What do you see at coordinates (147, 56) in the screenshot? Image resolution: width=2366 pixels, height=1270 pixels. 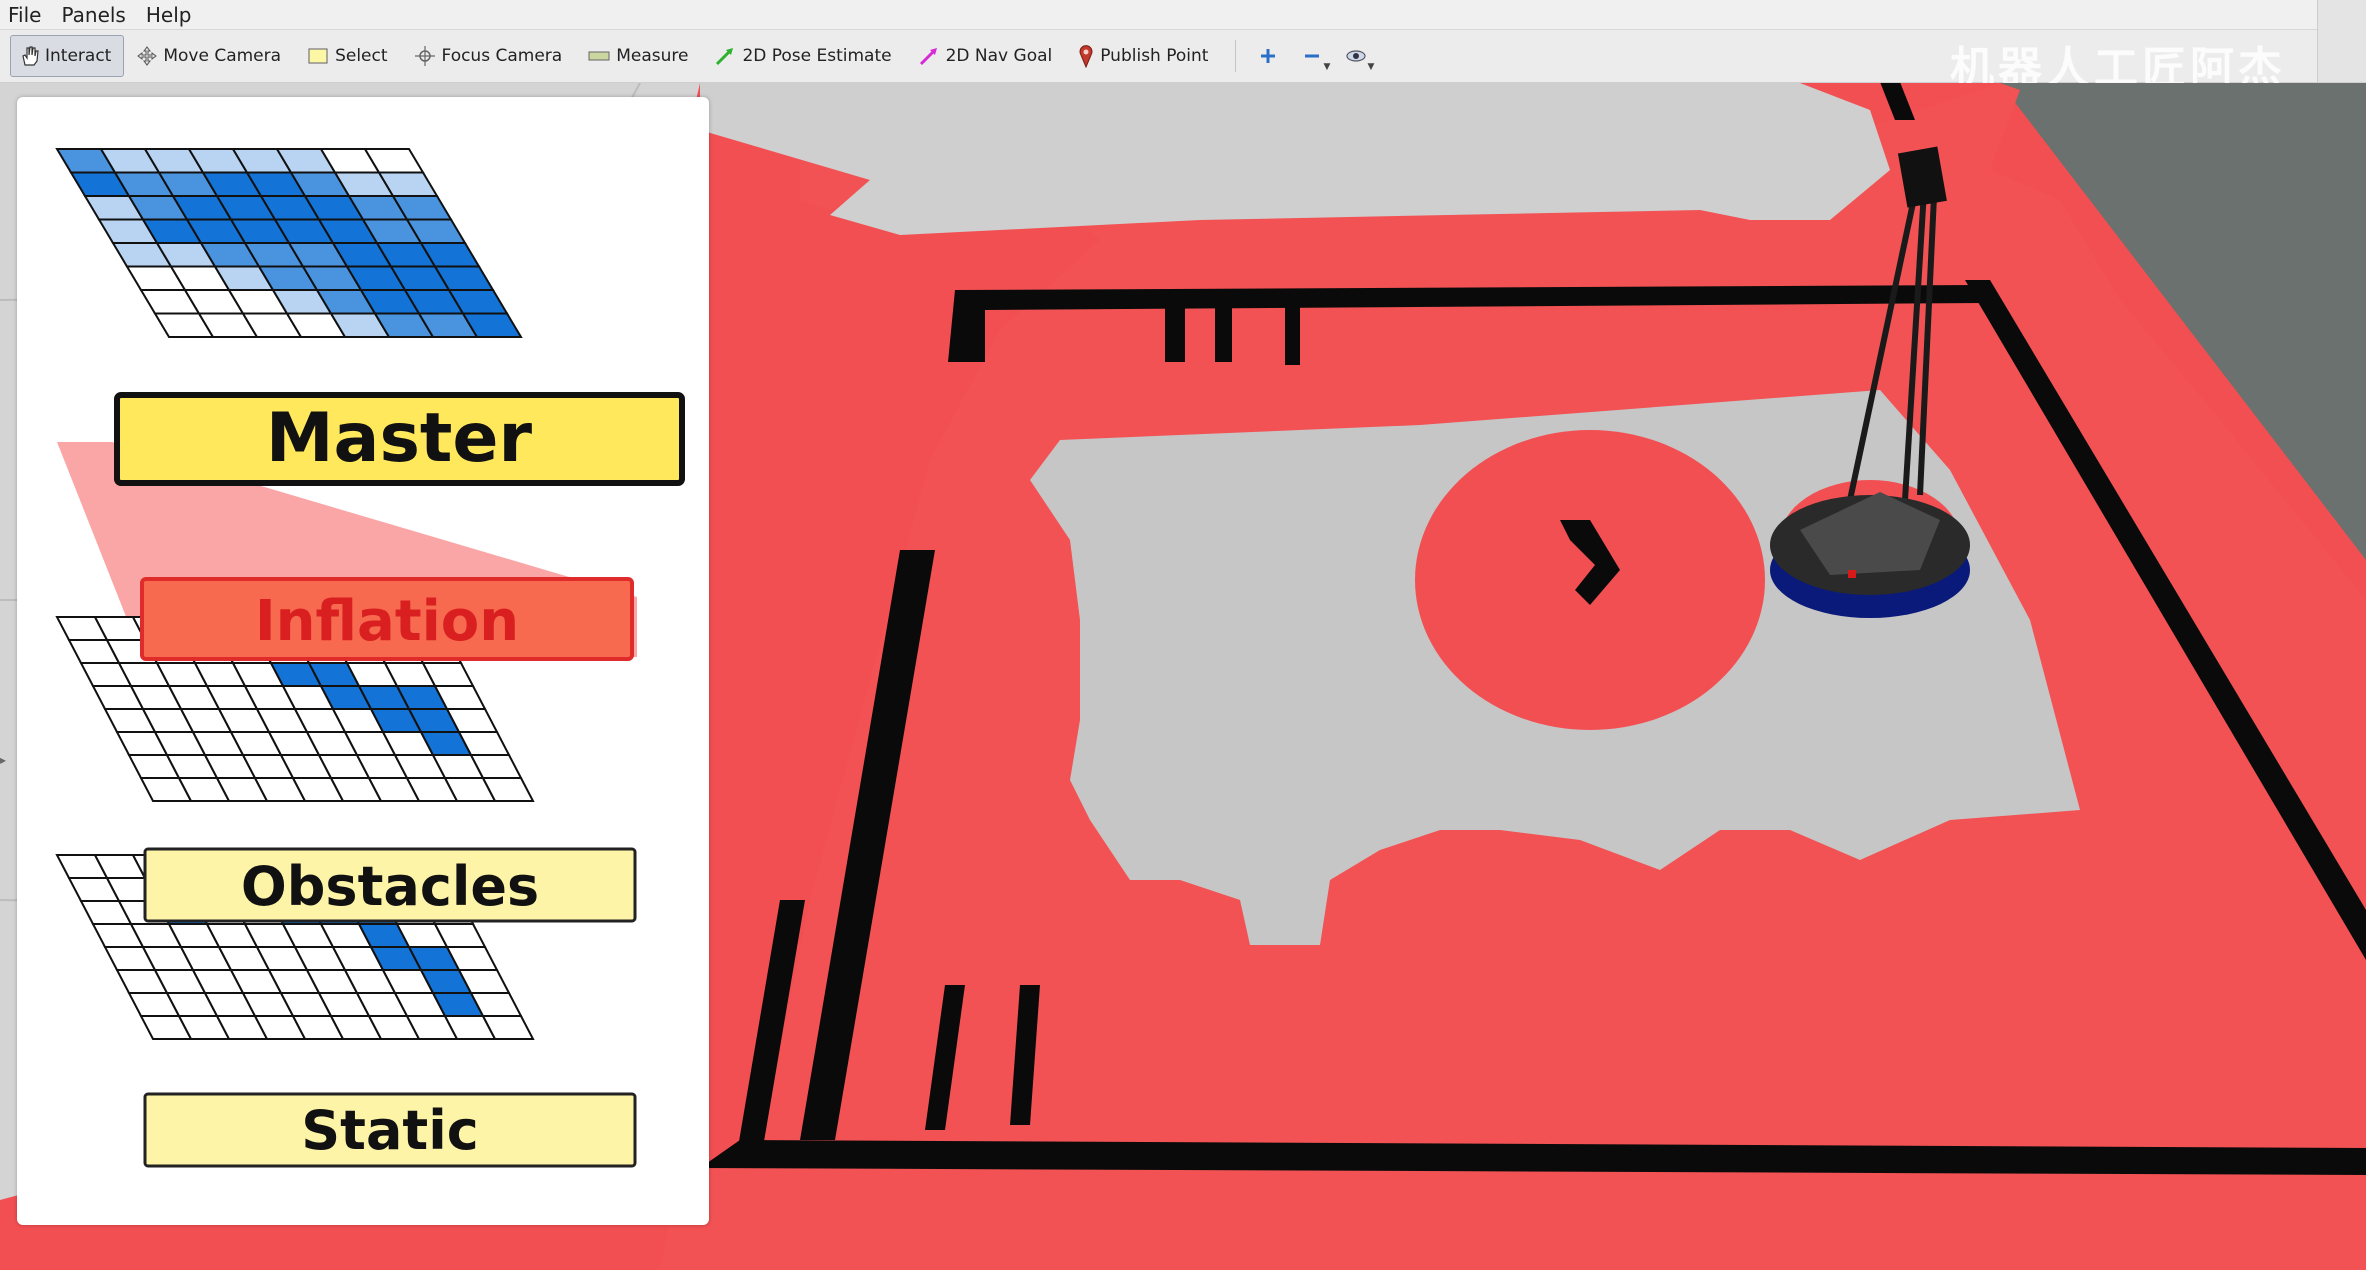 I see `move-arrows-icon` at bounding box center [147, 56].